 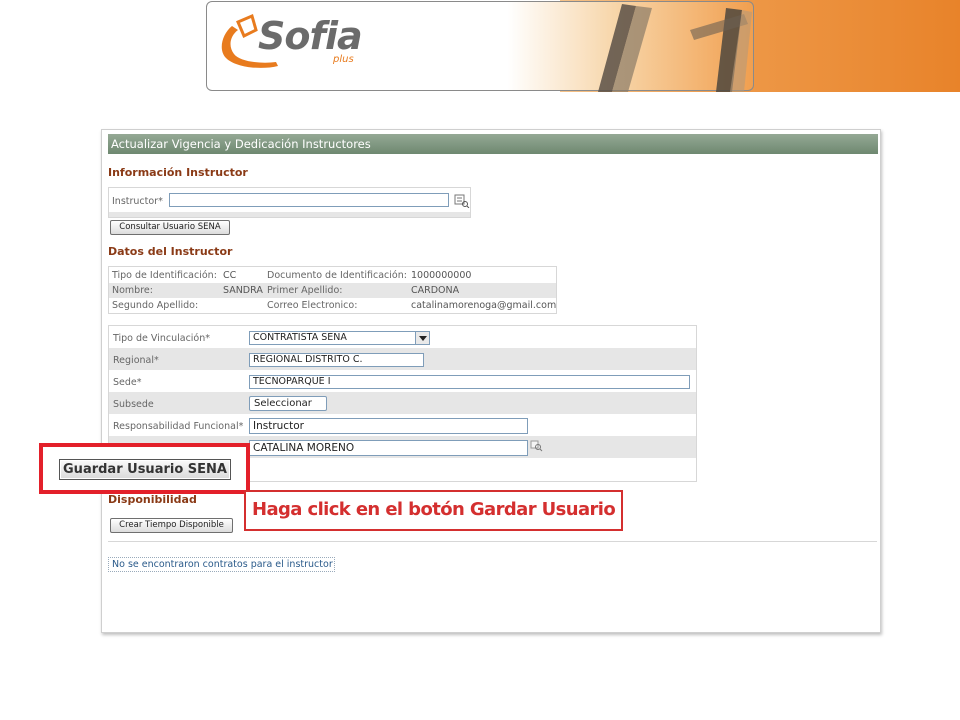 I want to click on regional-label: Regional*, so click(x=136, y=360).